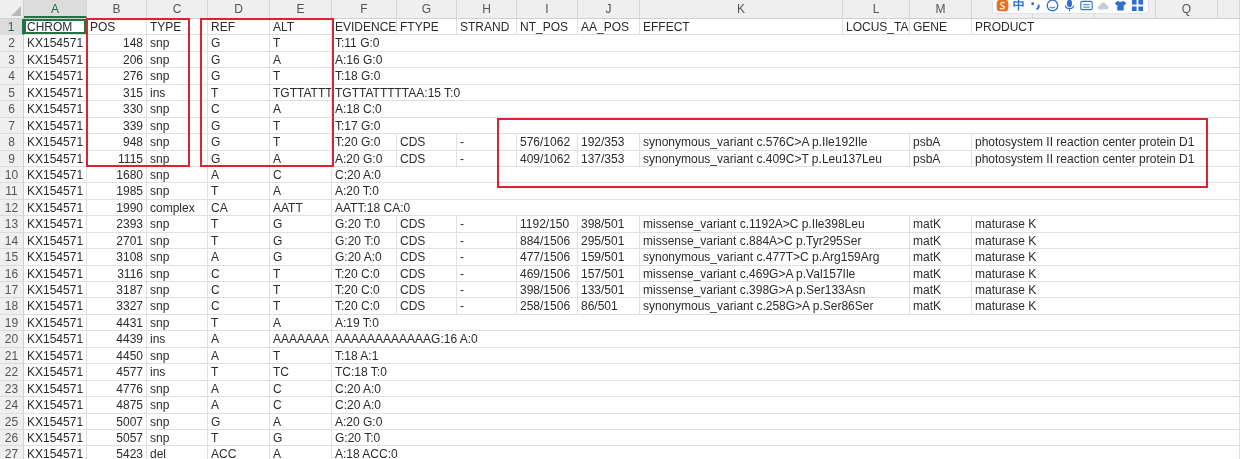 This screenshot has height=459, width=1240. I want to click on table-cell: 3116, so click(117, 273).